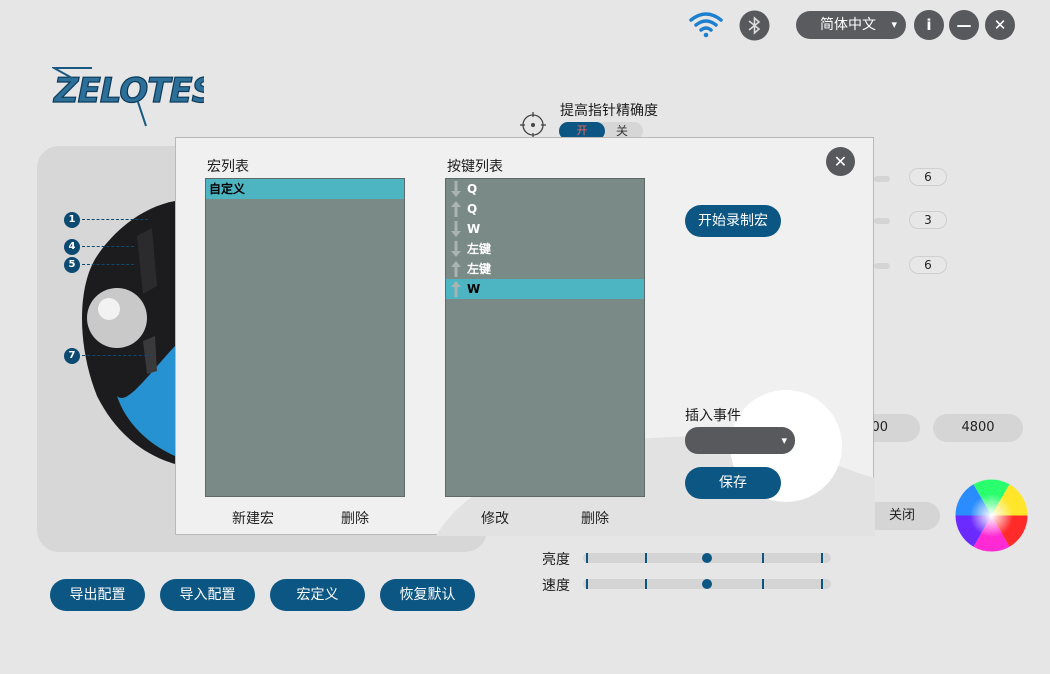 This screenshot has height=674, width=1050. What do you see at coordinates (545, 337) in the screenshot?
I see `key-list: Q Q W 左键 左键 W` at bounding box center [545, 337].